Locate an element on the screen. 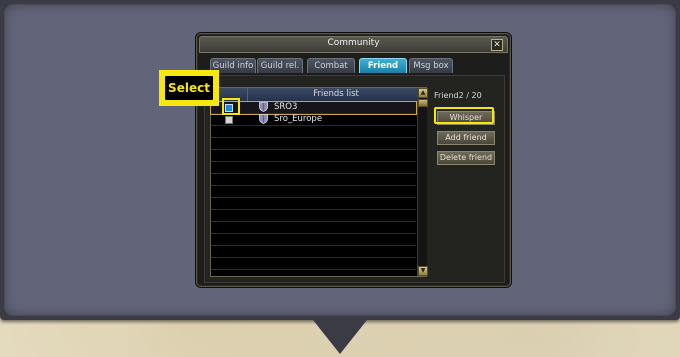  friends-list-scrollbar: ▲ ▼ is located at coordinates (422, 182).